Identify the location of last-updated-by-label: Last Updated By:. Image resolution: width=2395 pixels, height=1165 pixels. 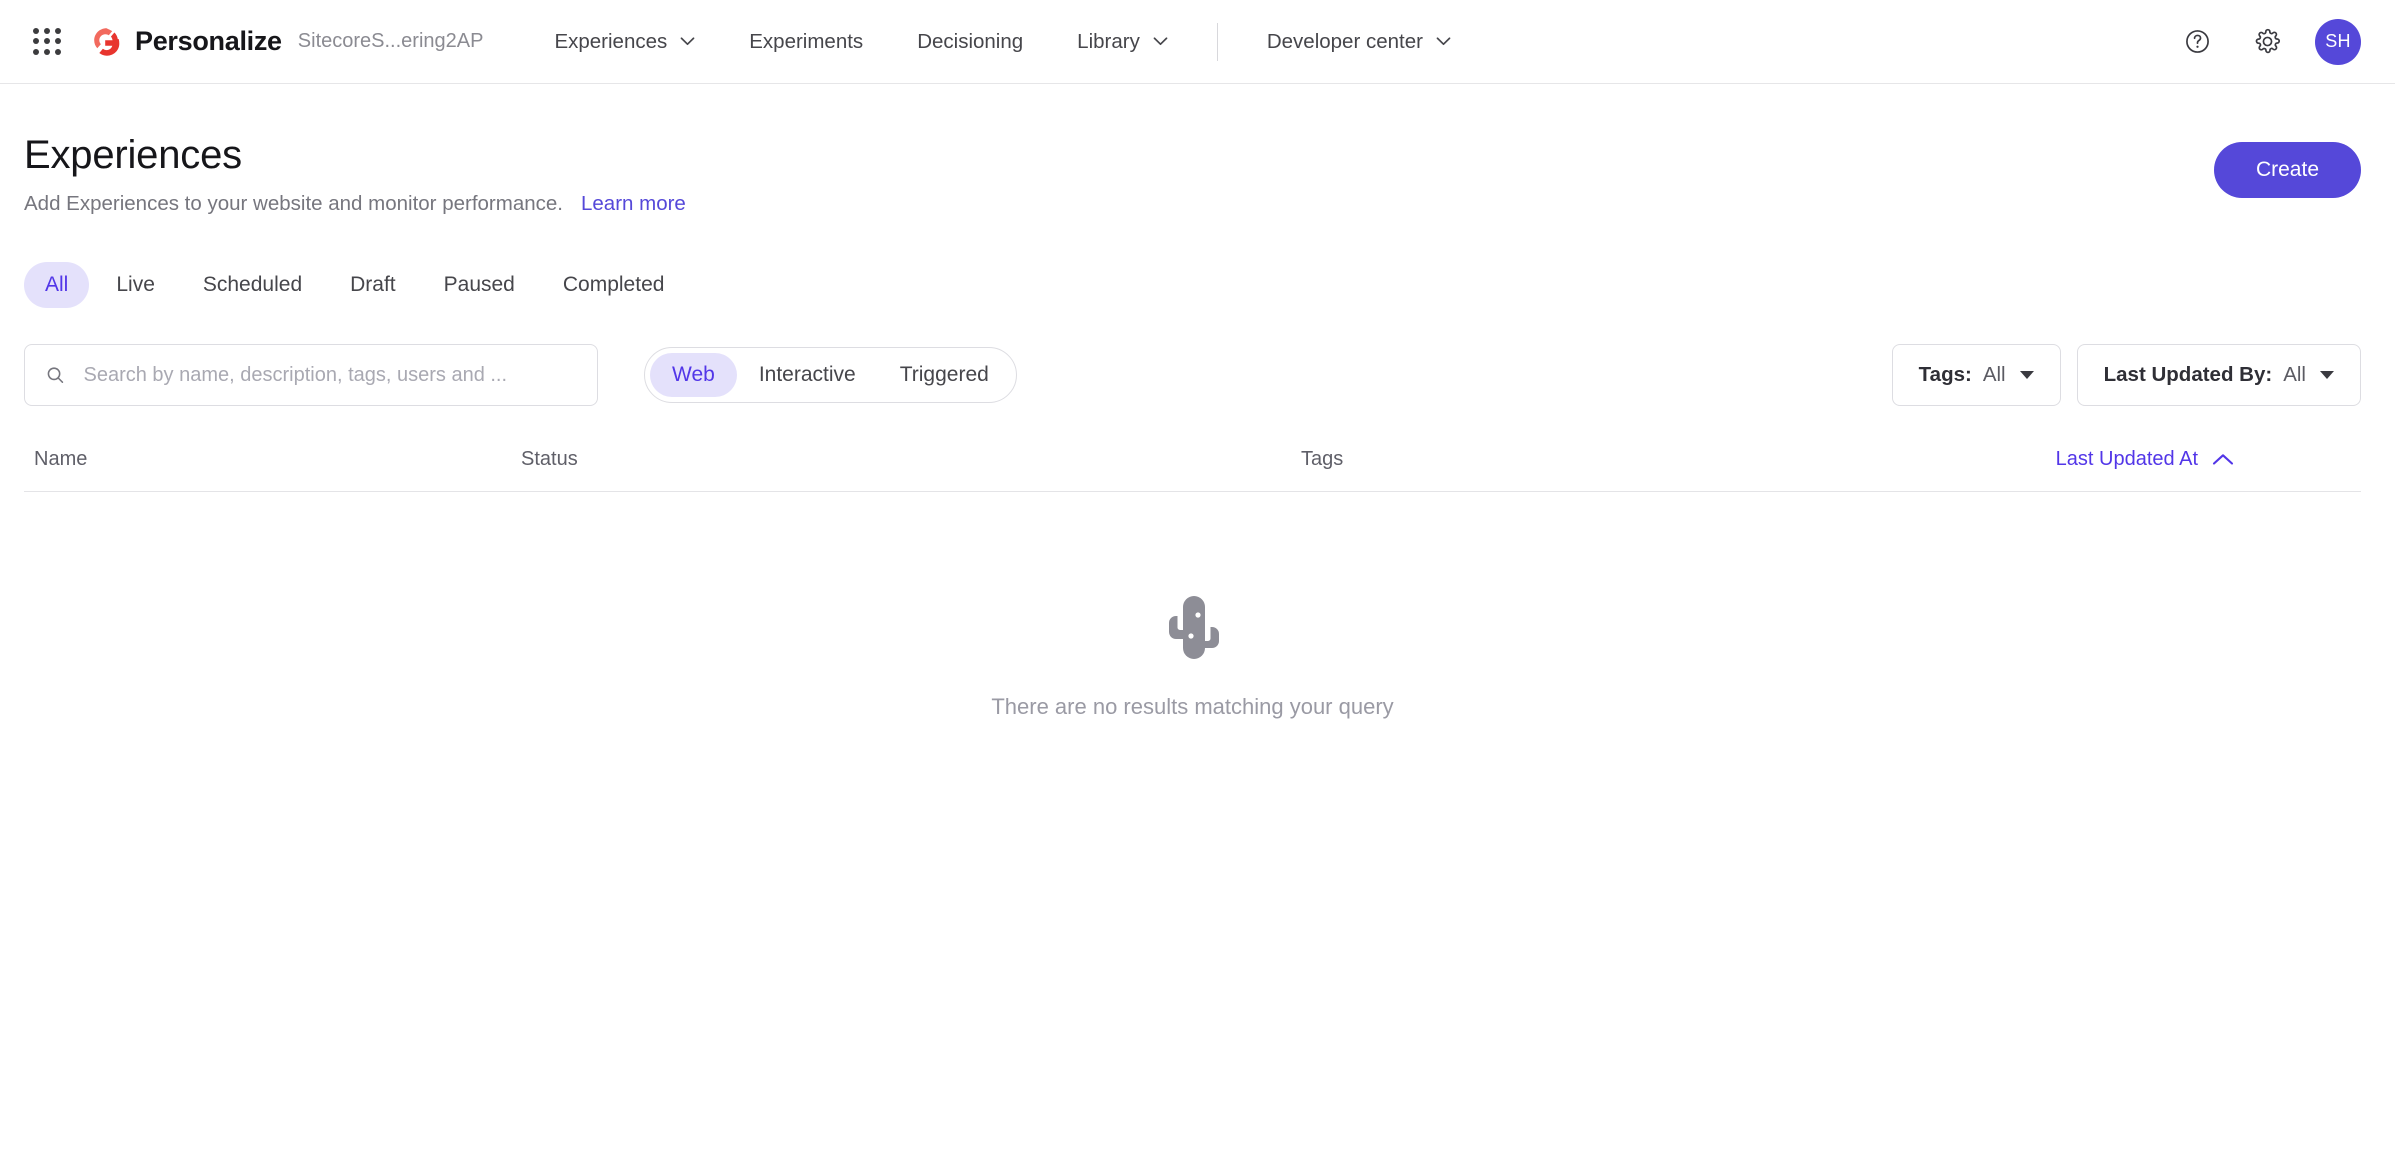
(2188, 374).